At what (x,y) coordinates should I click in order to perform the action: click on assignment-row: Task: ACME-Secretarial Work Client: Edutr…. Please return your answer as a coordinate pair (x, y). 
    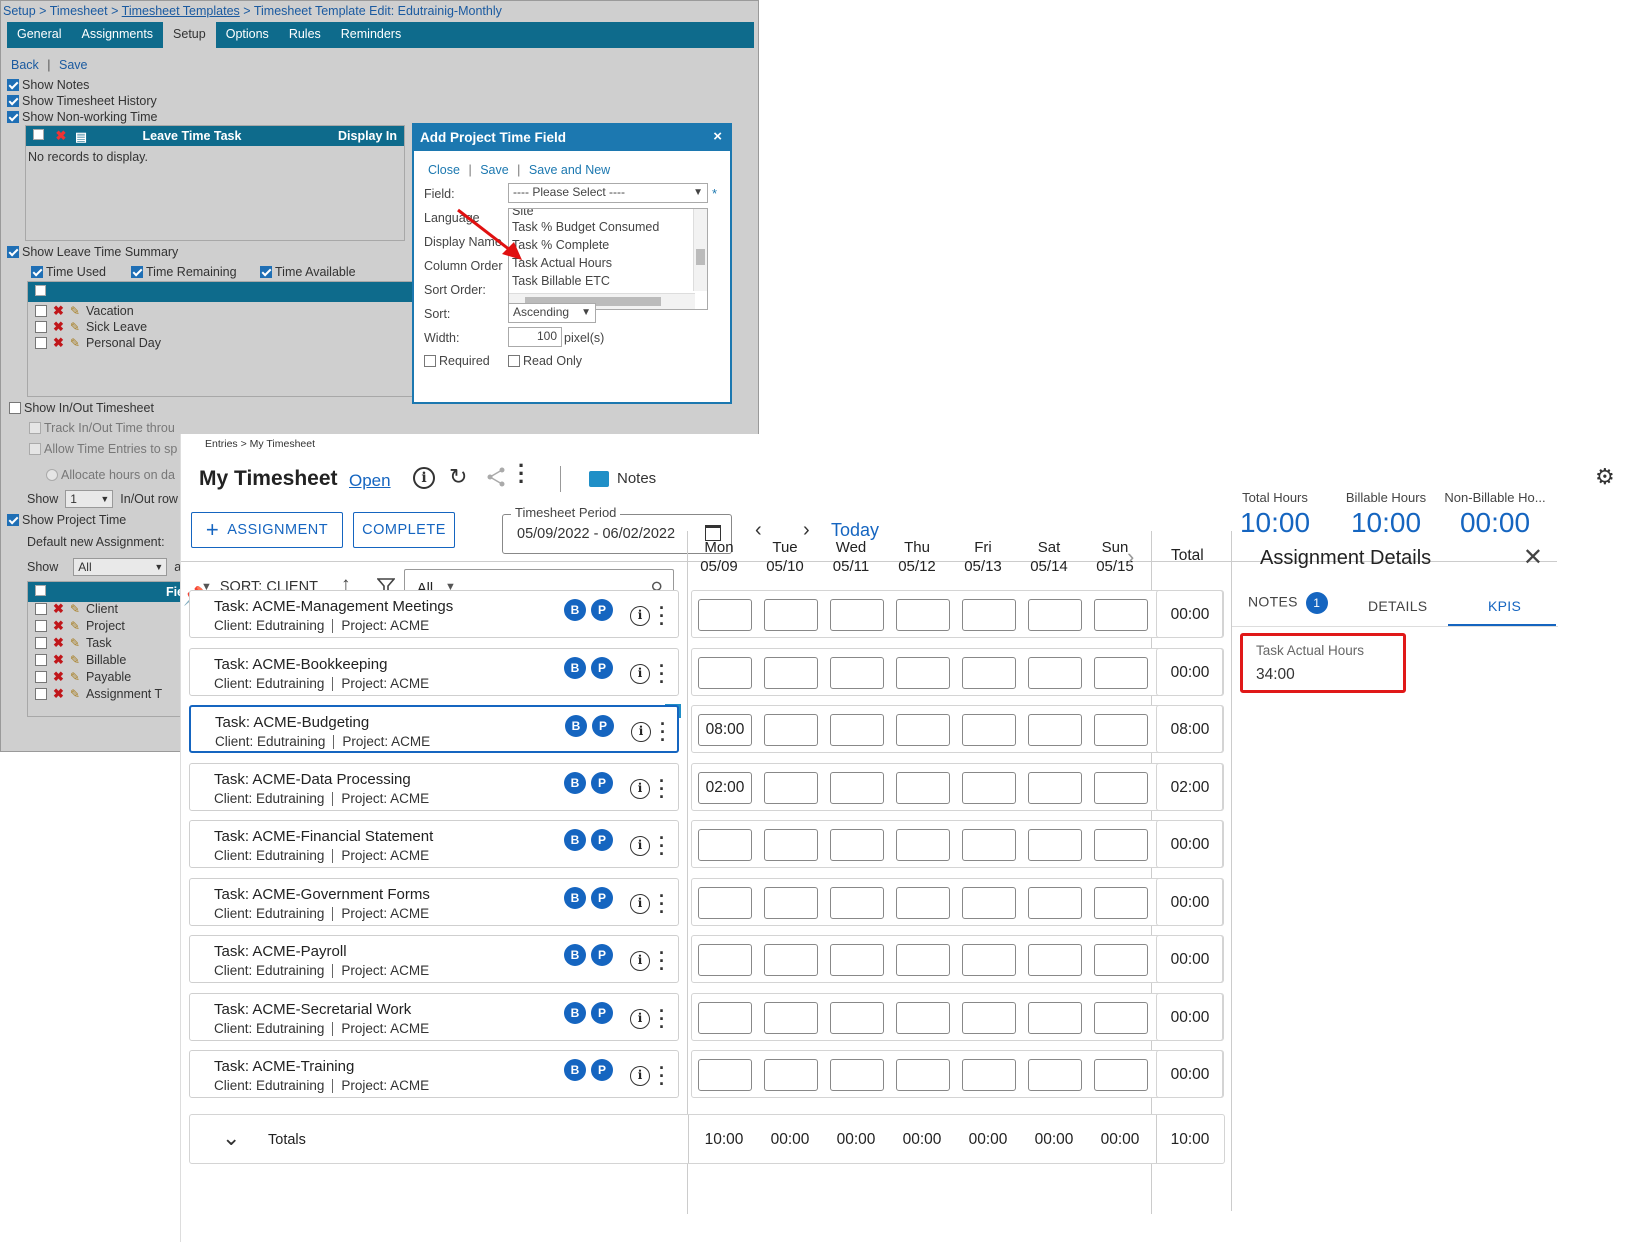
    Looking at the image, I should click on (434, 1017).